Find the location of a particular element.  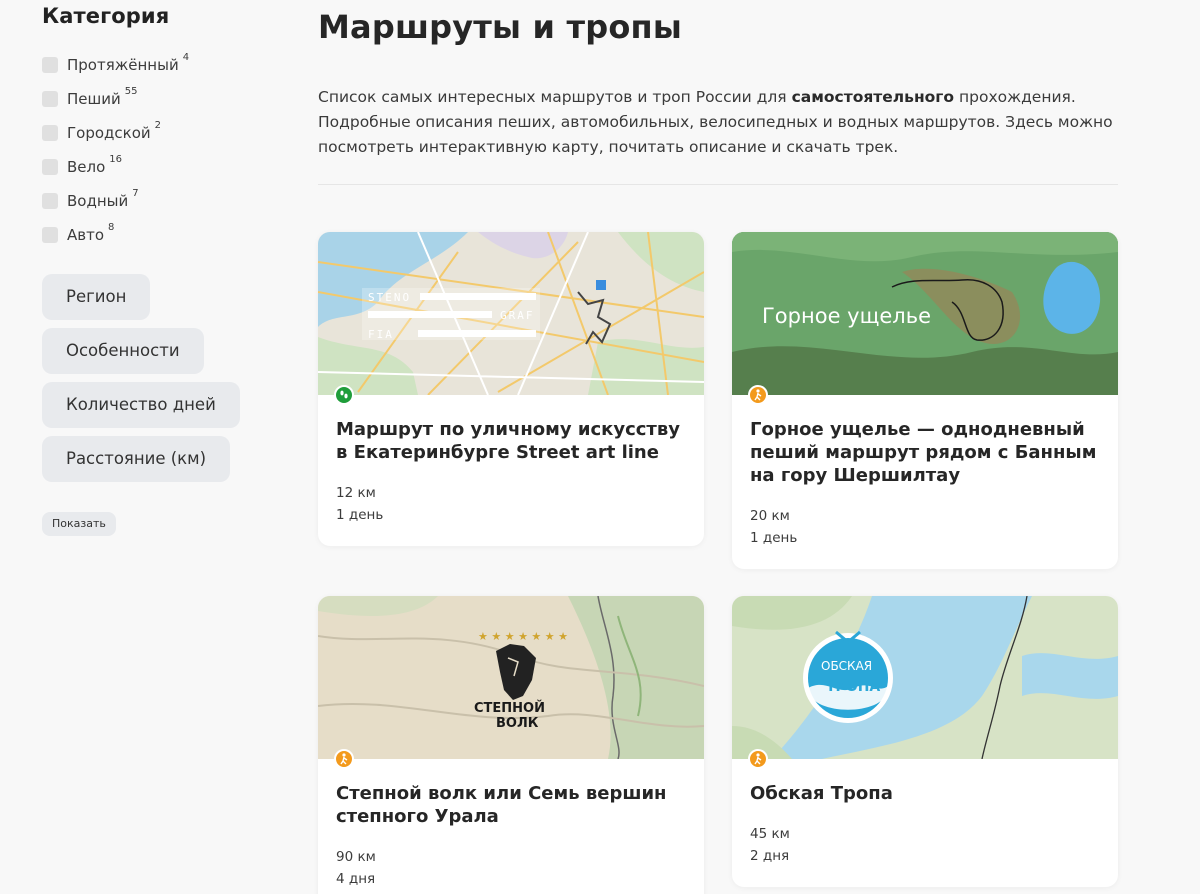

card-distance: 20 км is located at coordinates (770, 516).